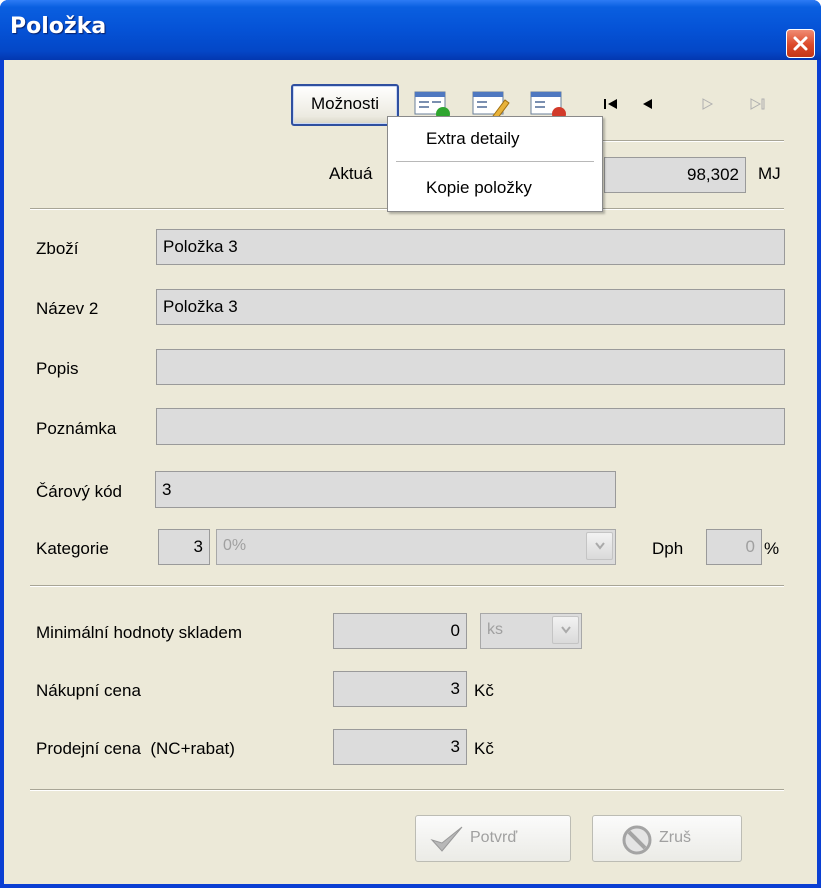 This screenshot has height=888, width=821. I want to click on popis-label: Popis, so click(57, 368).